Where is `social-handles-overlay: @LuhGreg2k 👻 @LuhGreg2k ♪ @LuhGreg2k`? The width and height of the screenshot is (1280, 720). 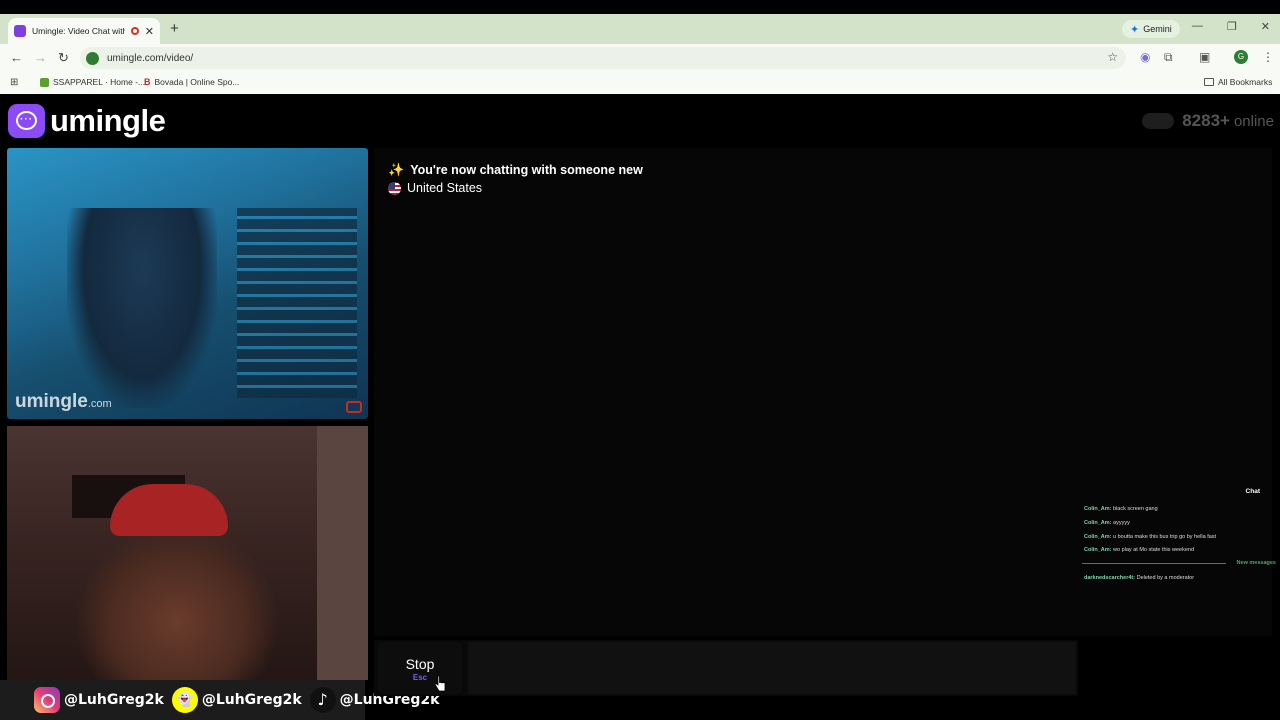
social-handles-overlay: @LuhGreg2k 👻 @LuhGreg2k ♪ @LuhGreg2k is located at coordinates (219, 700).